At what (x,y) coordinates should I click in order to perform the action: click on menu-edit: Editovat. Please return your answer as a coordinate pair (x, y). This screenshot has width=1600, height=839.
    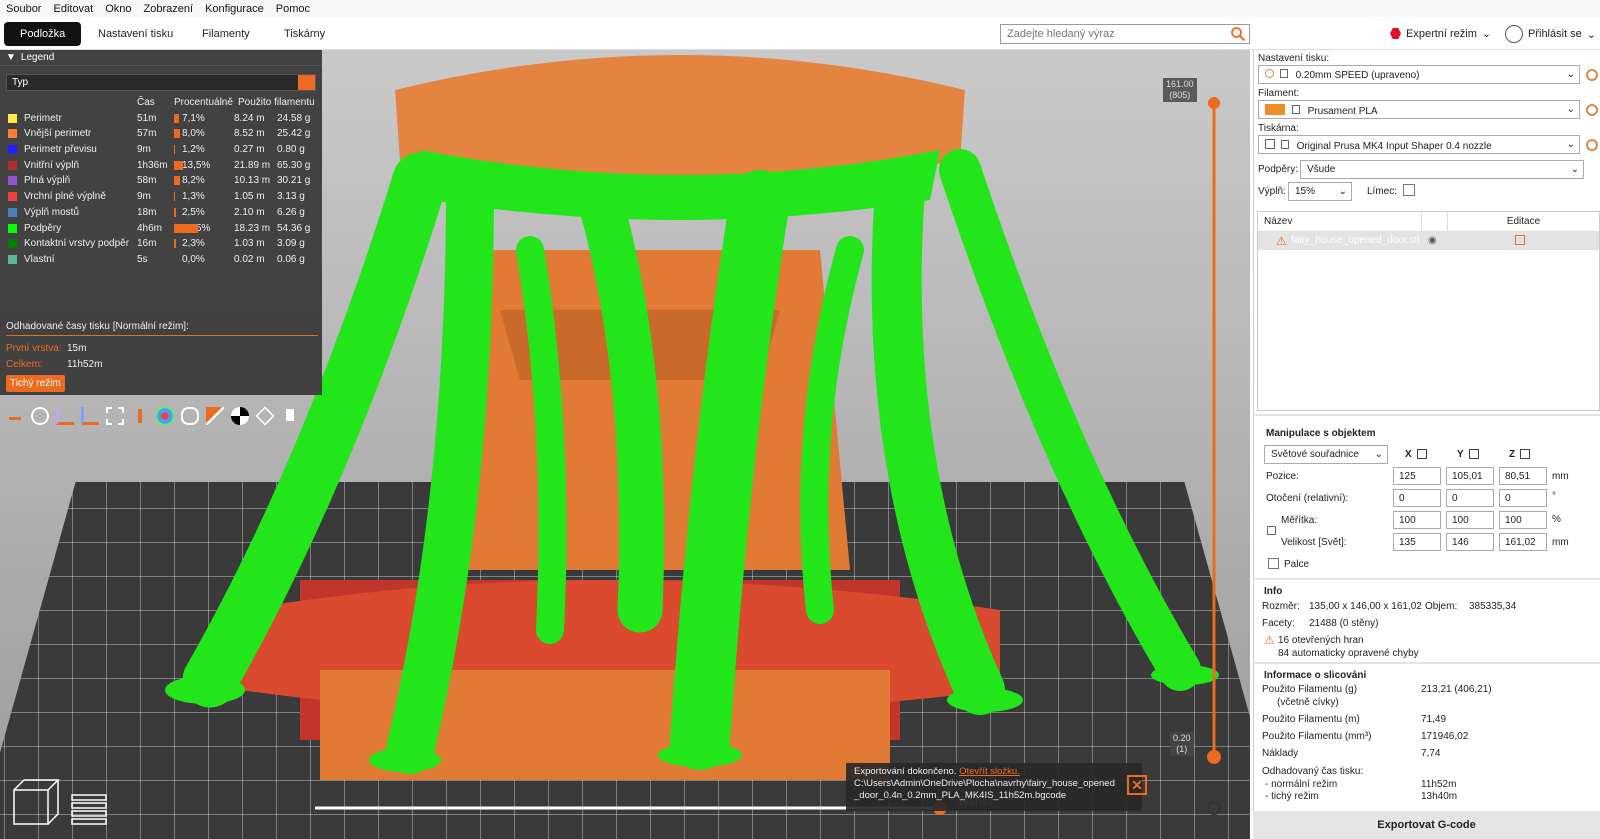
    Looking at the image, I should click on (73, 9).